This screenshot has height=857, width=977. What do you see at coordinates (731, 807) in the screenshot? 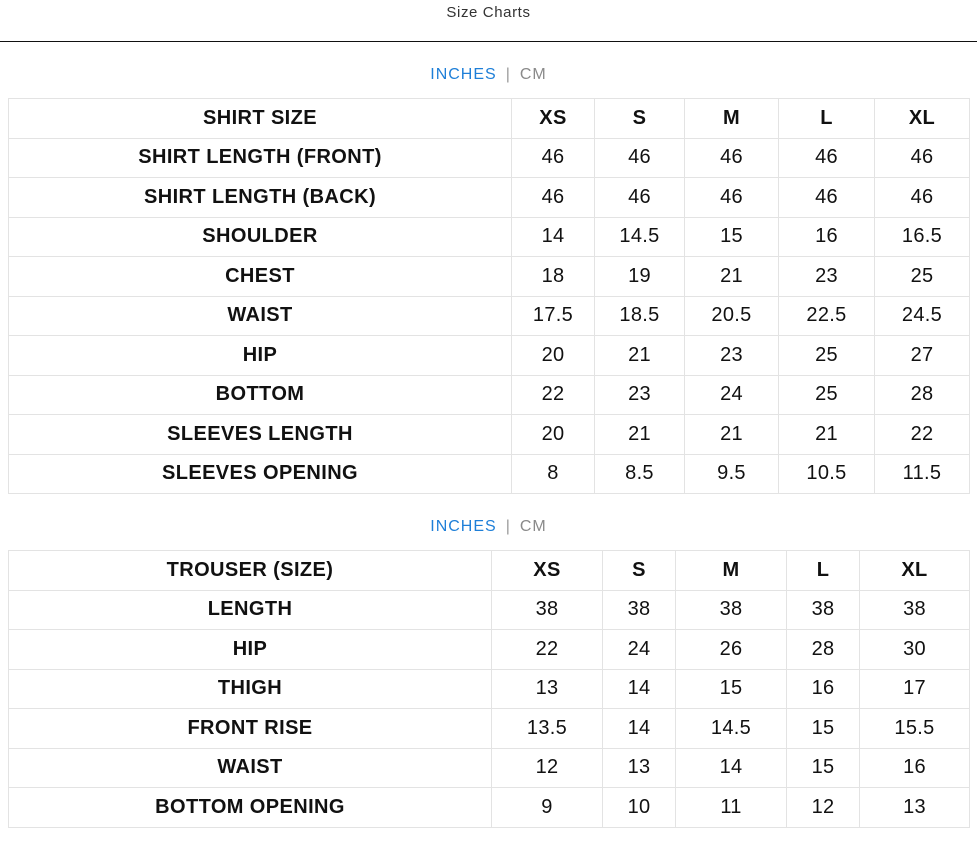
I see `trouser-measurement-cell: 11` at bounding box center [731, 807].